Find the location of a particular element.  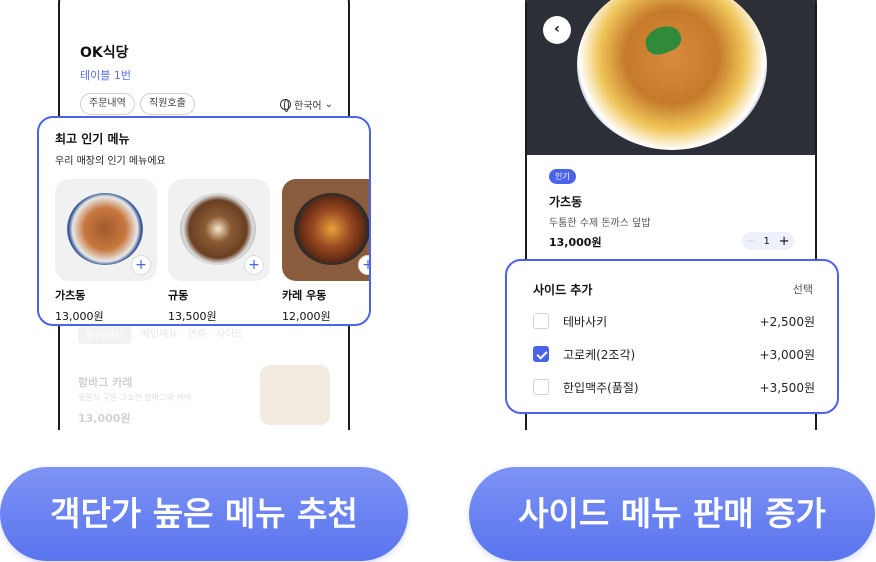

option-price: +3,500원 is located at coordinates (787, 387).